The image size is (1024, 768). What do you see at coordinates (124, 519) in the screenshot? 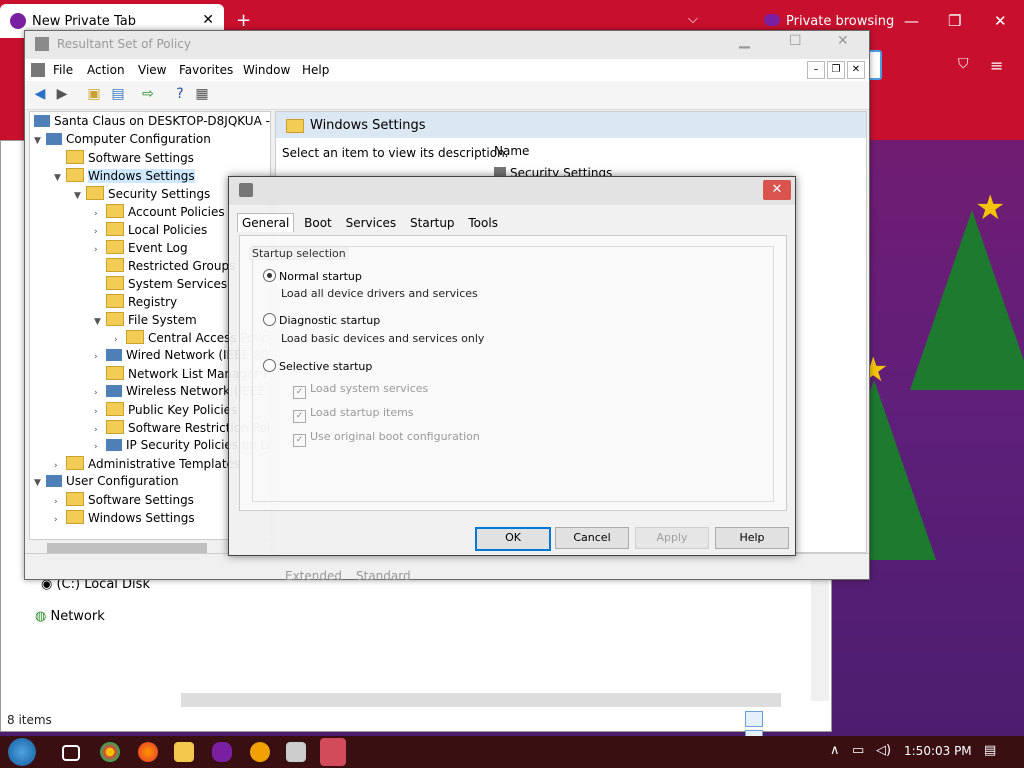
I see `tree-node-user-windows-settings: › Windows Settings` at bounding box center [124, 519].